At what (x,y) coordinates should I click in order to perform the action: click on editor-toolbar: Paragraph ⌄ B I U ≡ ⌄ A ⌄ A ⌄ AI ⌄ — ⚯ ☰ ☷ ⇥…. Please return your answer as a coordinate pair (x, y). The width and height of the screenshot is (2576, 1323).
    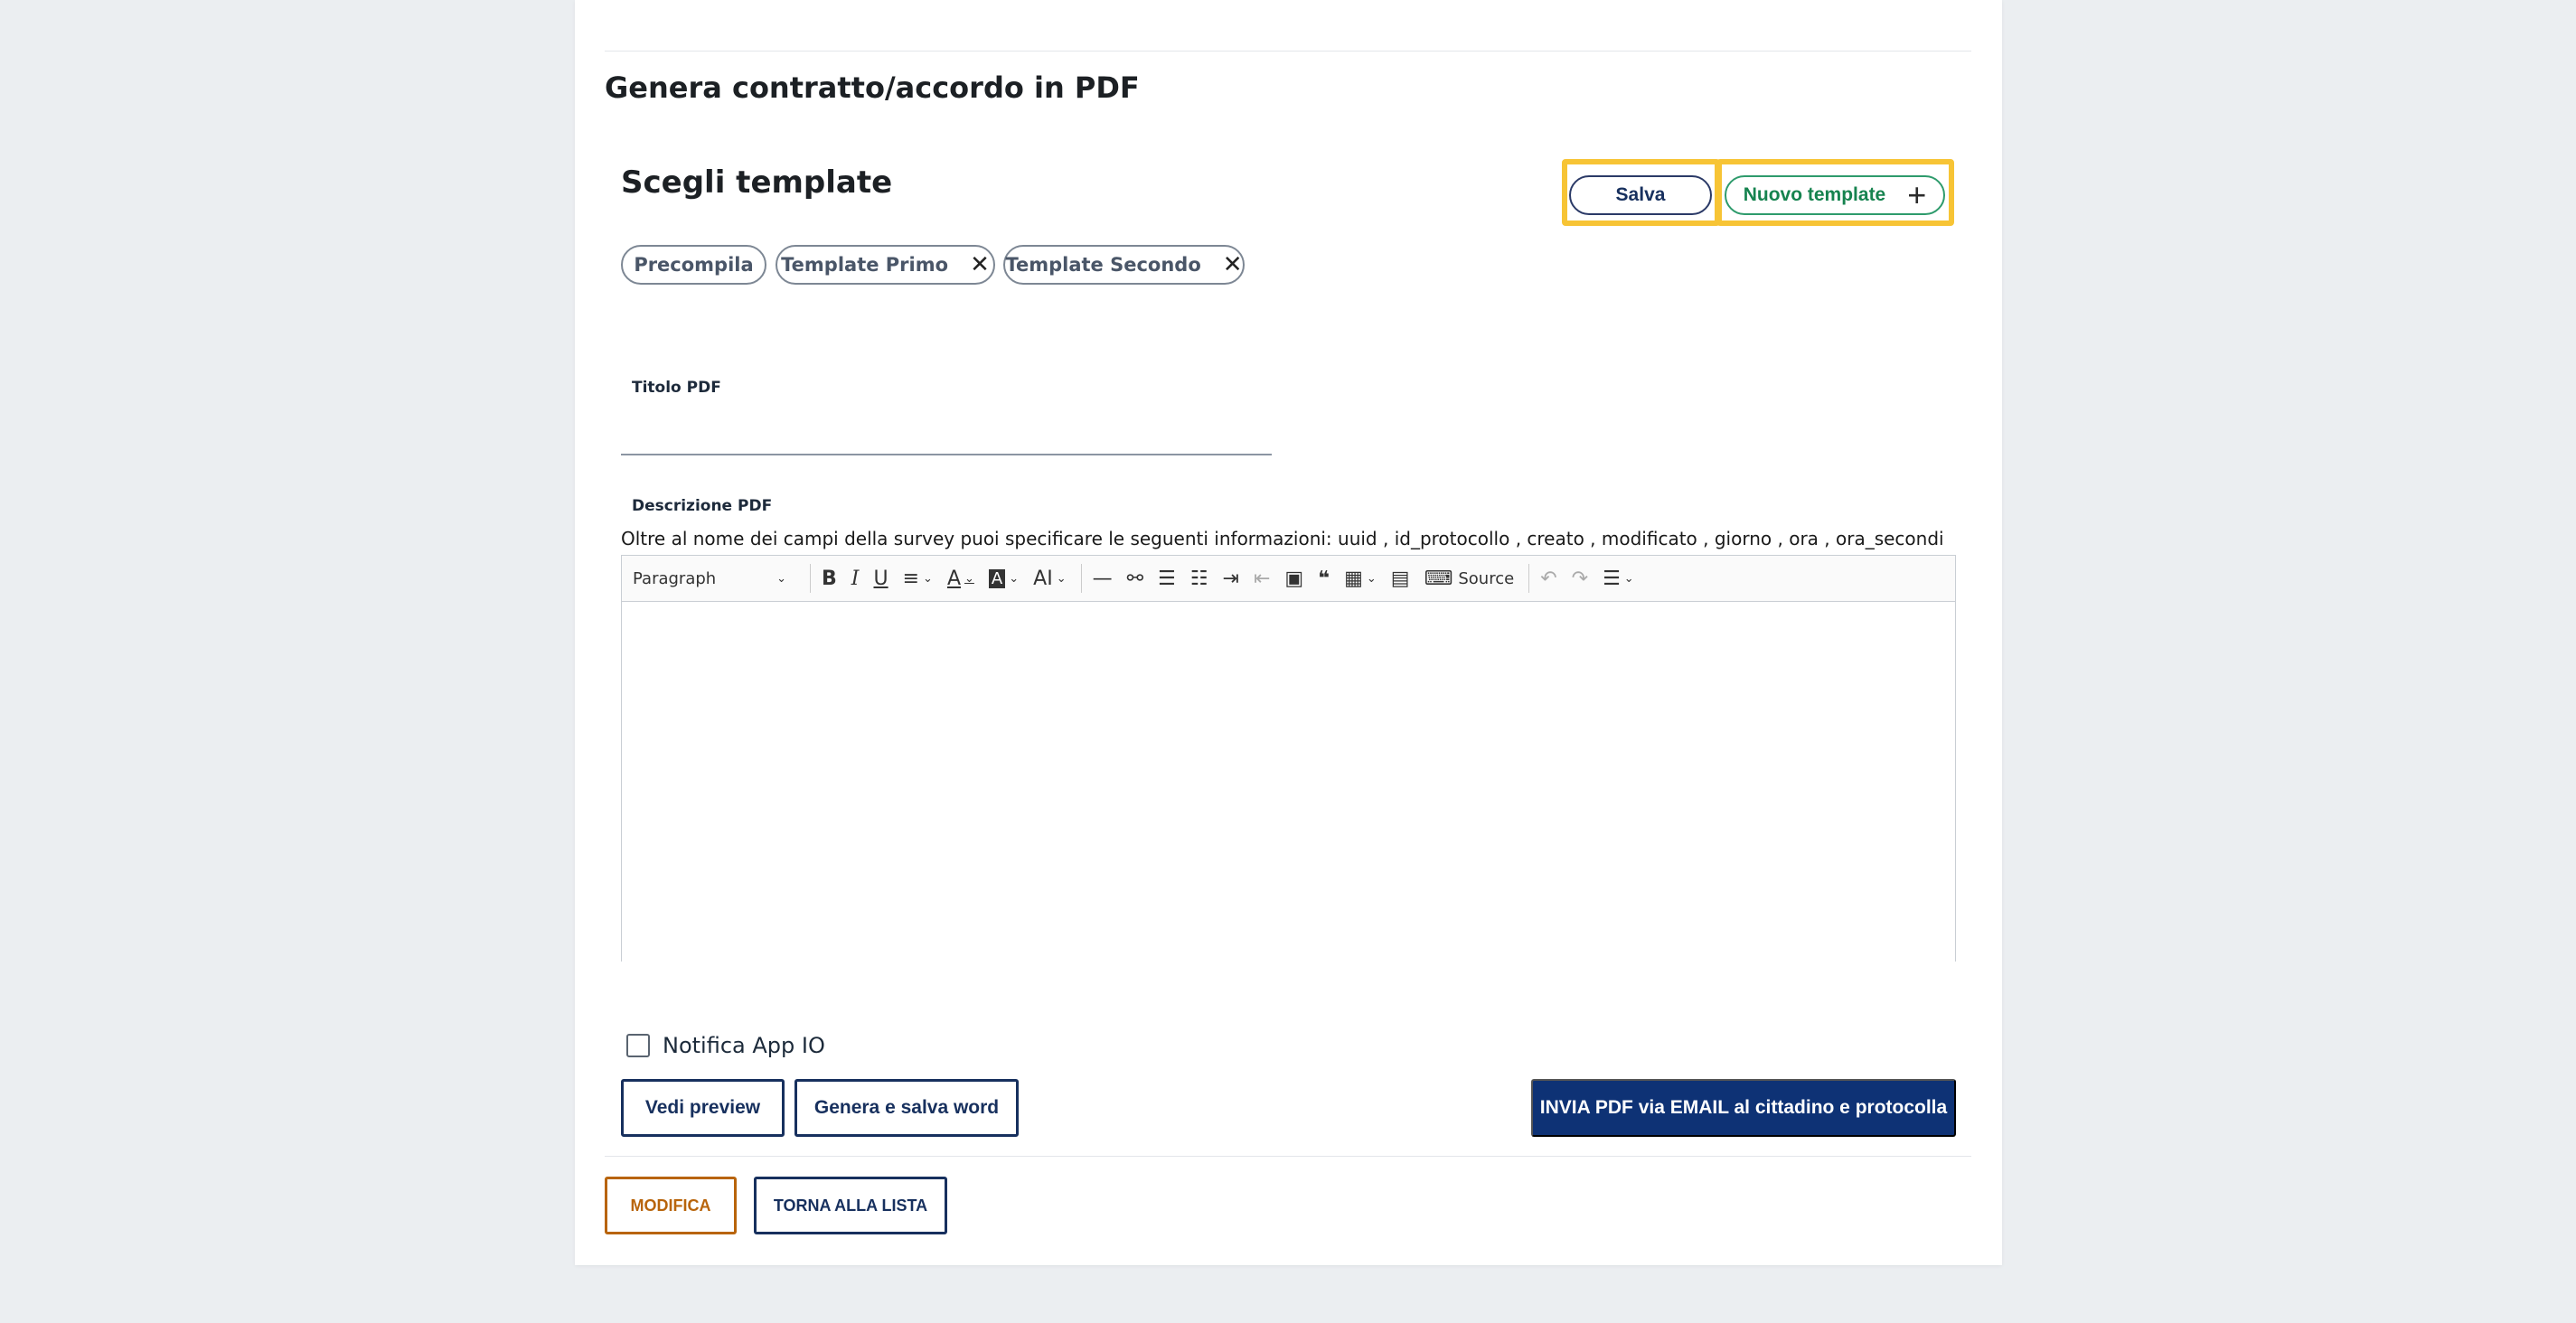
    Looking at the image, I should click on (1289, 579).